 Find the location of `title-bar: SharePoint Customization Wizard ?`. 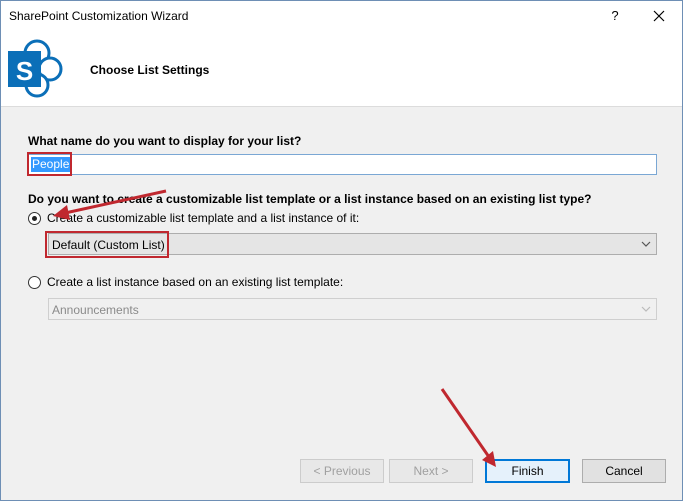

title-bar: SharePoint Customization Wizard ? is located at coordinates (341, 16).